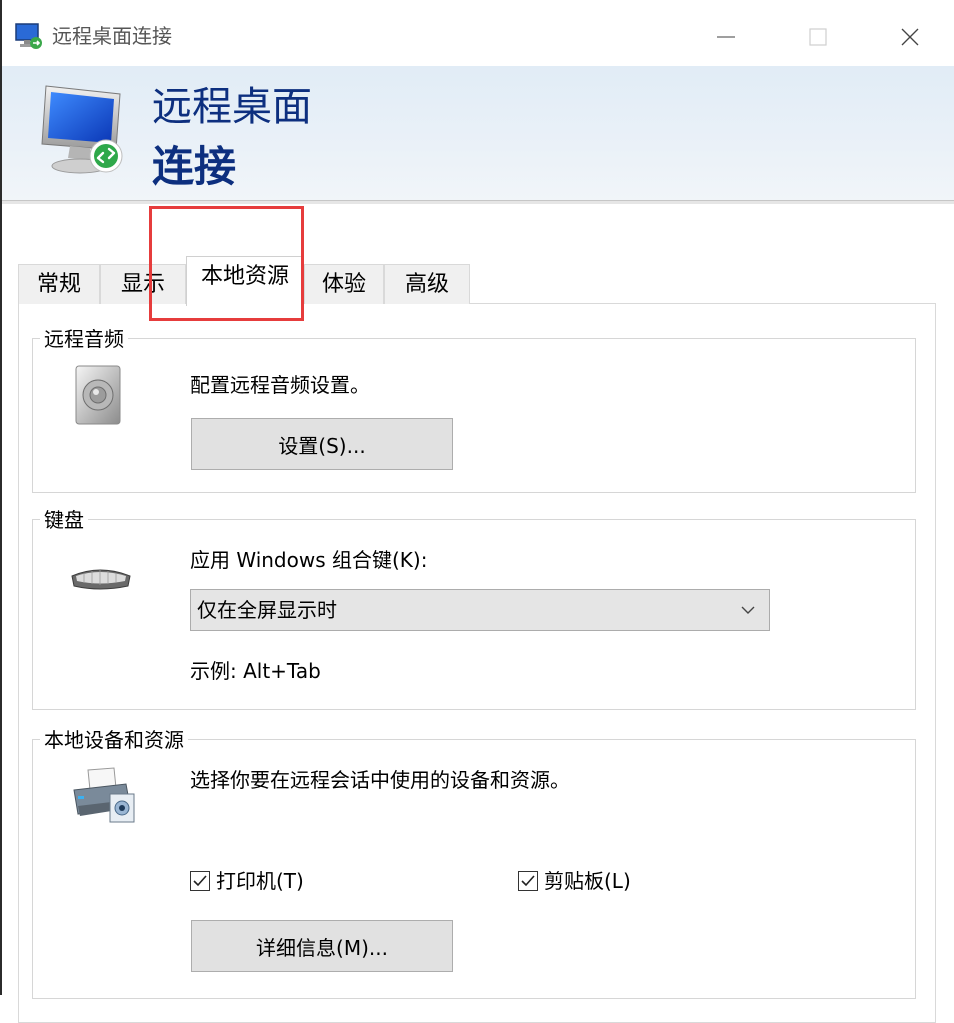  I want to click on clipboard-checkbox-row: 剪贴板(L), so click(574, 881).